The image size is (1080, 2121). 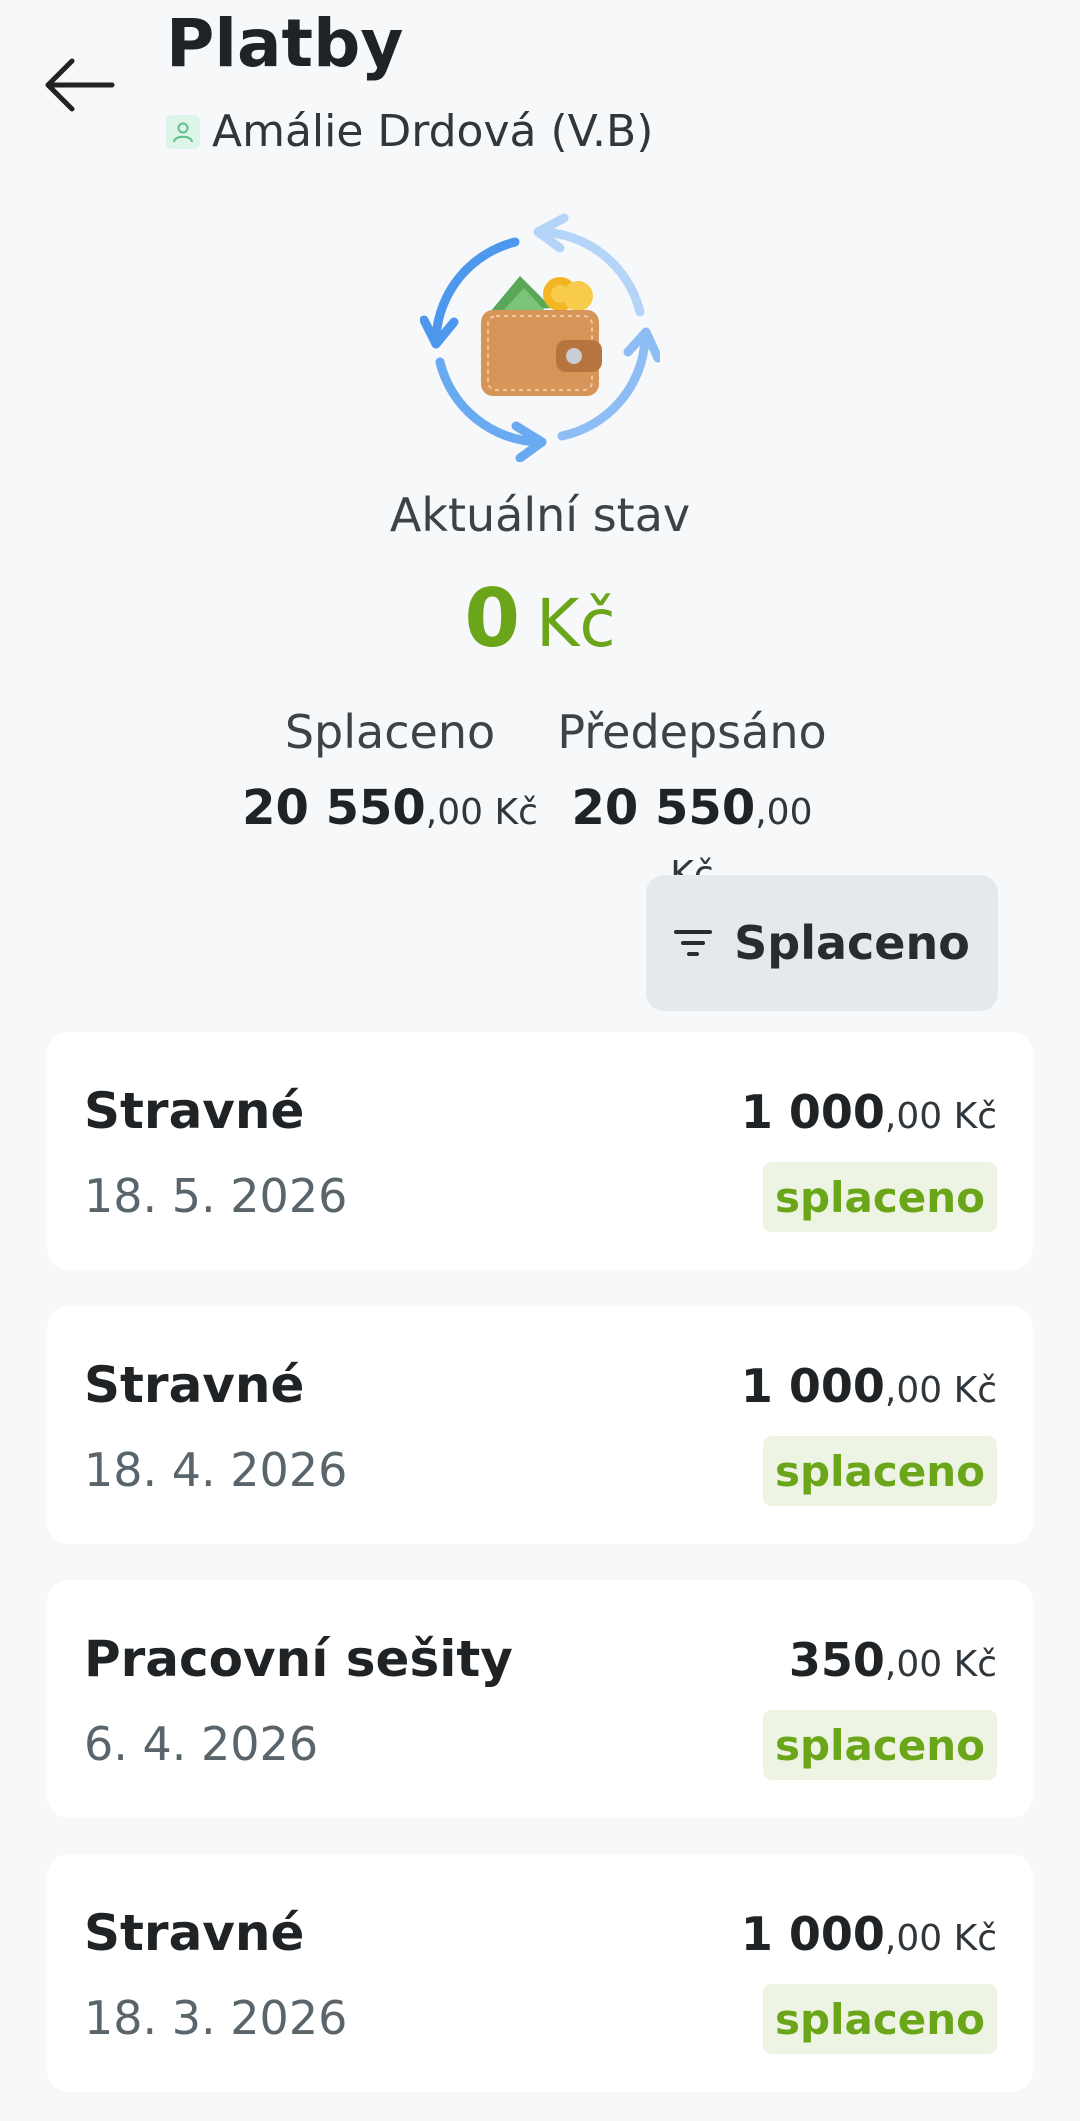 I want to click on filter-label: Splaceno, so click(x=852, y=943).